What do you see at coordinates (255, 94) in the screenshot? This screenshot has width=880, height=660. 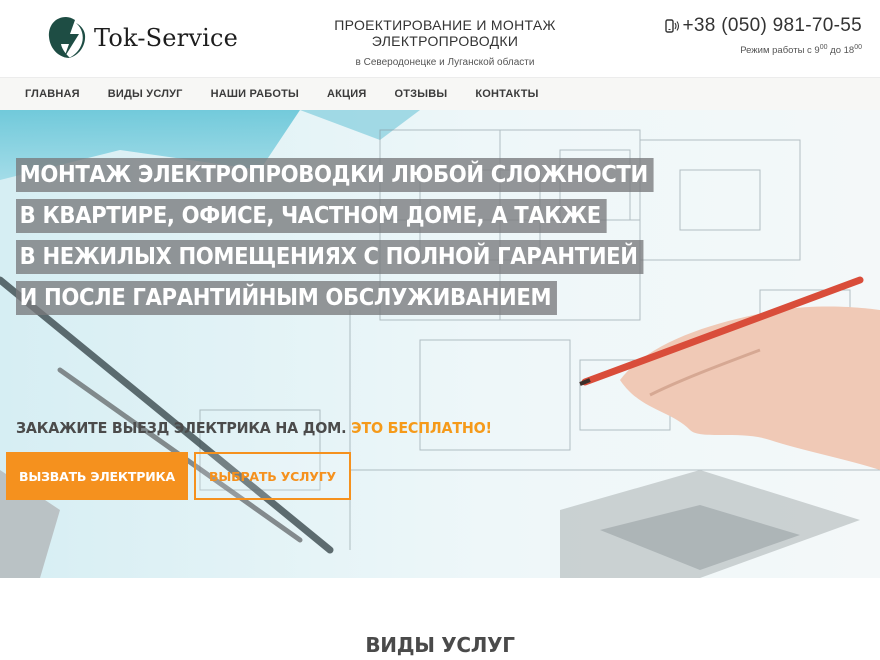 I see `nav-item-works: НАШИ РАБОТЫ` at bounding box center [255, 94].